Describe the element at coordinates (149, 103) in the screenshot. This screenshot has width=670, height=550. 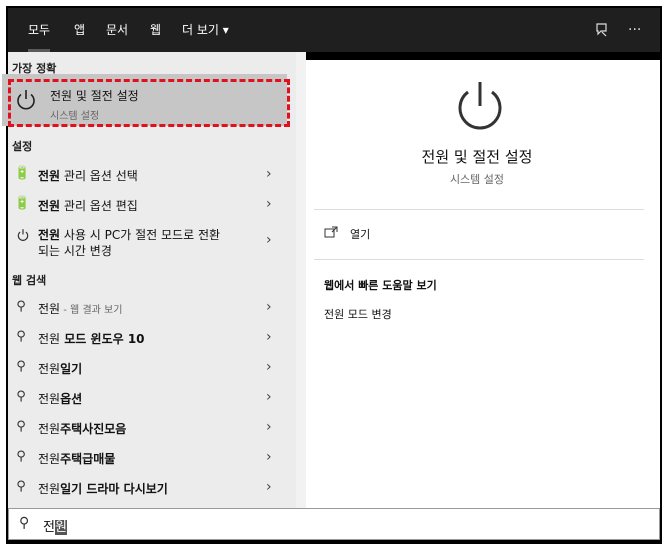
I see `highlight-box` at that location.